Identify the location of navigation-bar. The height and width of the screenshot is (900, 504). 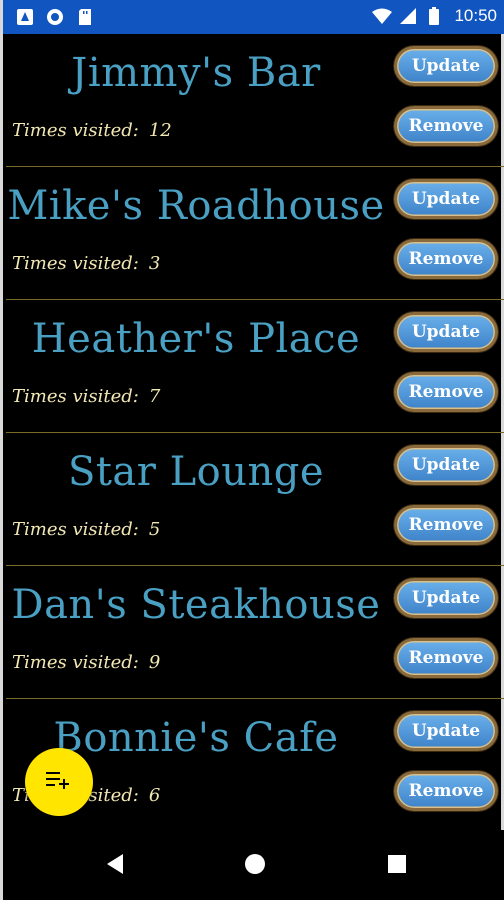
(253, 865).